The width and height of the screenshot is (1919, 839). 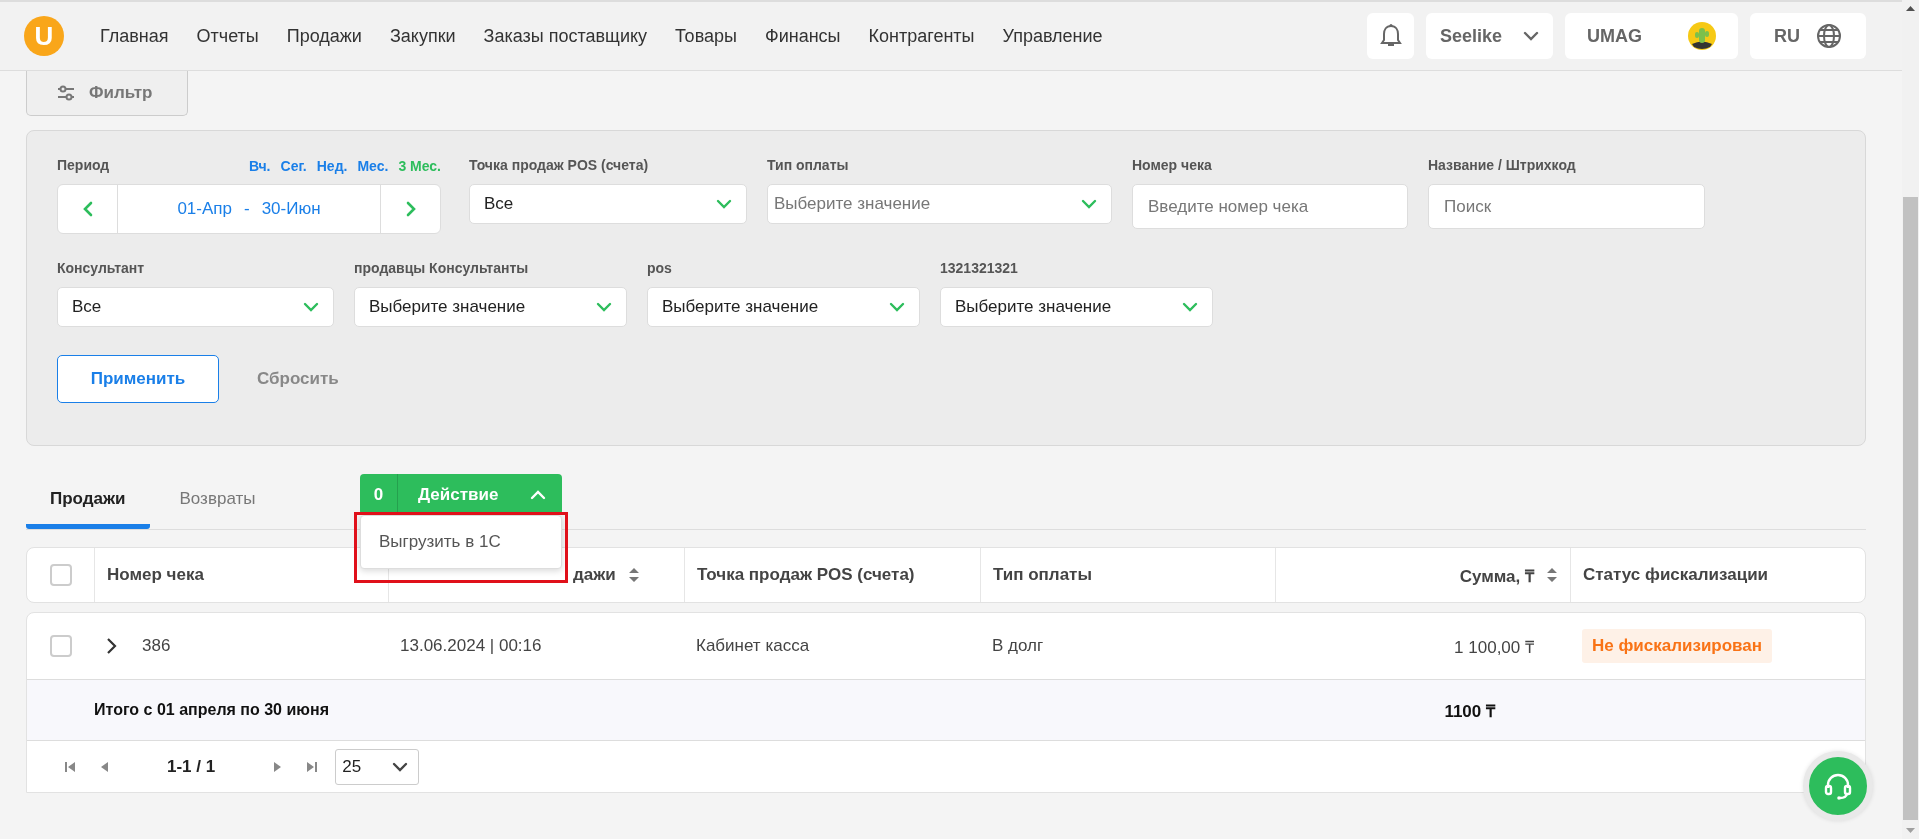 What do you see at coordinates (440, 541) in the screenshot?
I see `menu-item: Выгрузить в 1С` at bounding box center [440, 541].